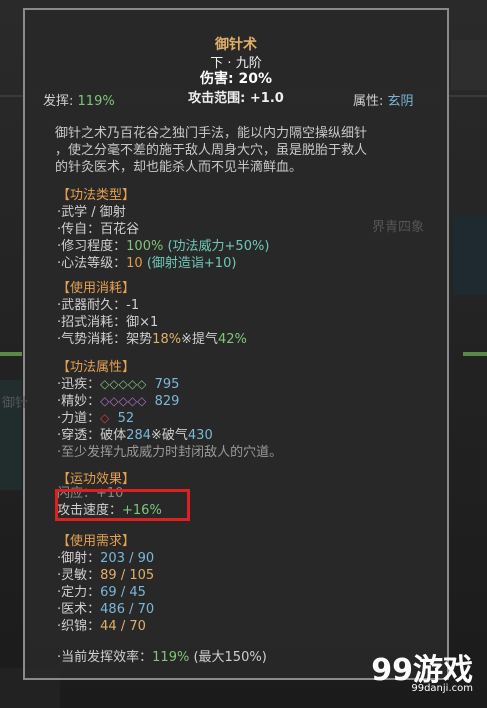 The width and height of the screenshot is (487, 708). Describe the element at coordinates (383, 101) in the screenshot. I see `stat-attribute: 属性: 玄阴` at that location.